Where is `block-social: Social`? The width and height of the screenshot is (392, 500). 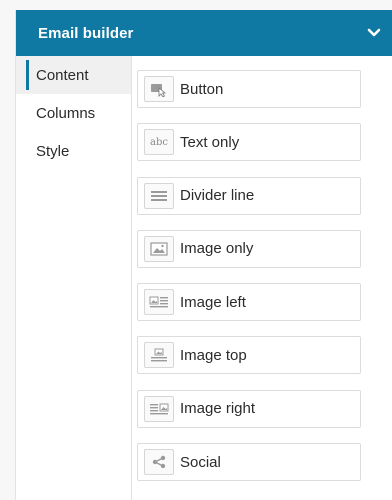 block-social: Social is located at coordinates (249, 462).